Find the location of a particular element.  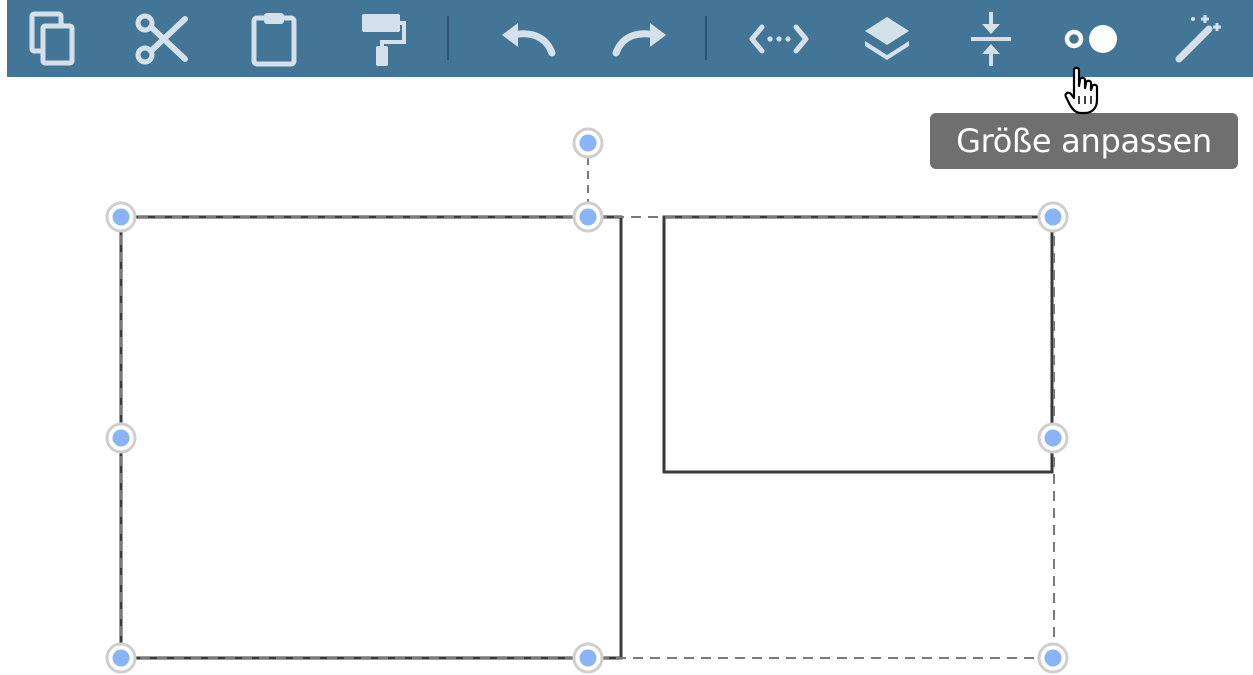

arrange-button is located at coordinates (887, 38).